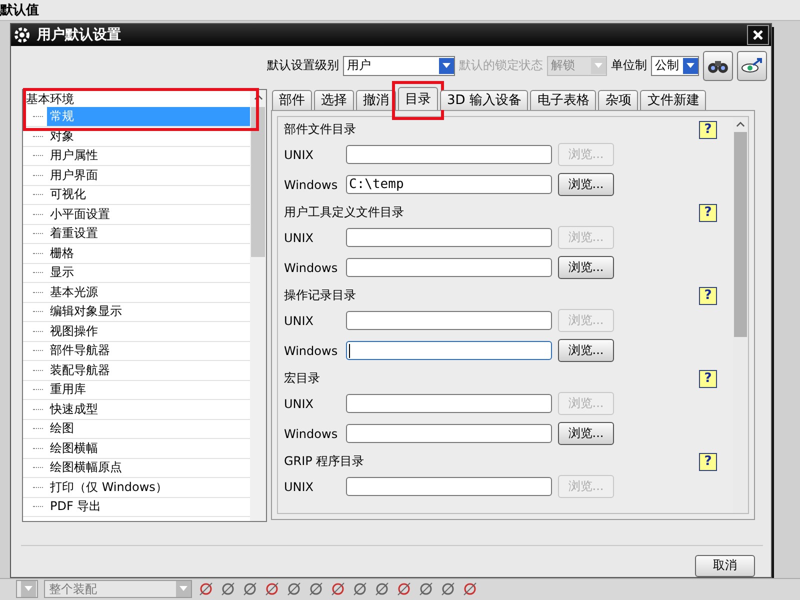 The width and height of the screenshot is (800, 600). I want to click on eye-arrow-icon, so click(752, 65).